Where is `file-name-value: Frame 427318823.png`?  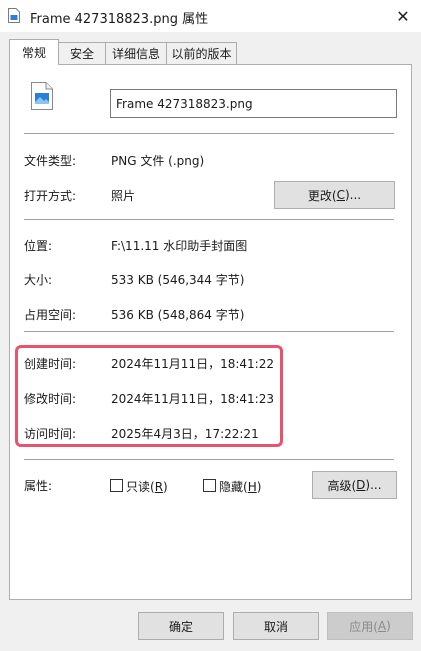
file-name-value: Frame 427318823.png is located at coordinates (184, 103).